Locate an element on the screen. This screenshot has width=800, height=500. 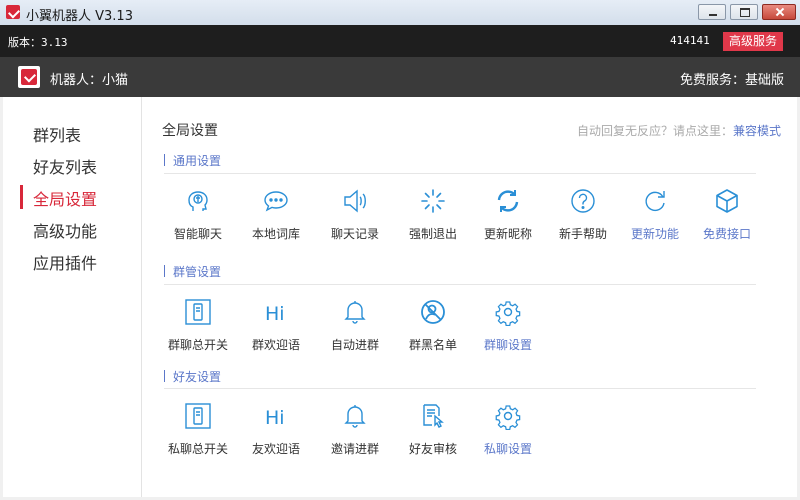
tile-label: 群黑名单 is located at coordinates (432, 345).